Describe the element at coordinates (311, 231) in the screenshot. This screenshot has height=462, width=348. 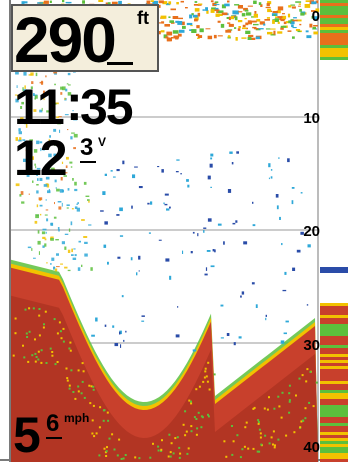
I see `depth-scale-label: 20` at that location.